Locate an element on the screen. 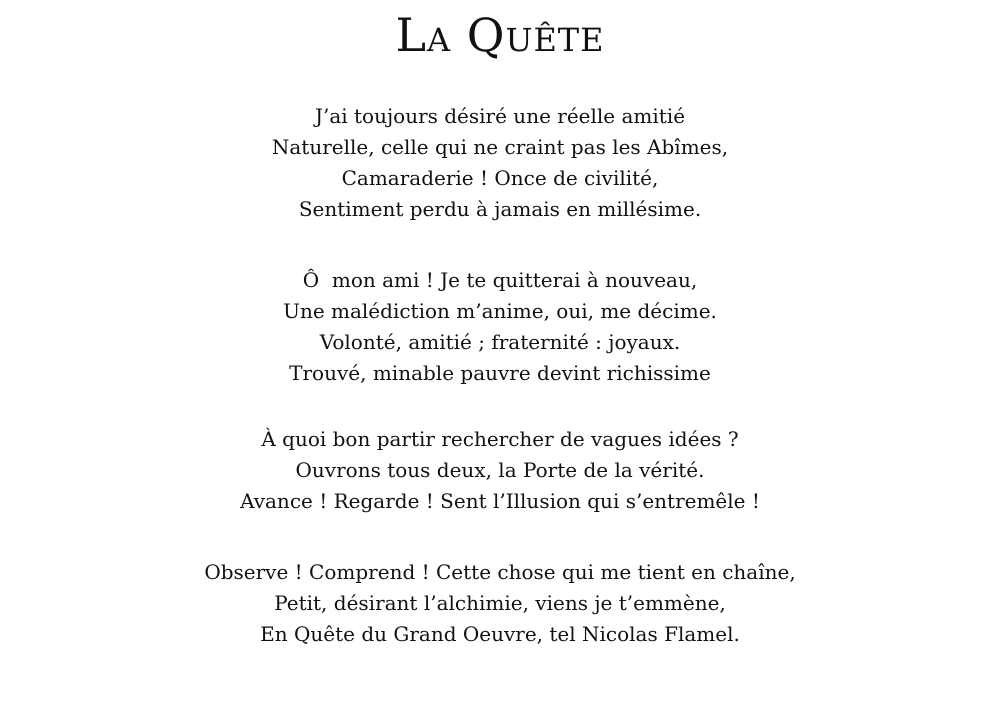 The height and width of the screenshot is (713, 1000). poem-line: Une malédiction m’anime, oui, me décime. is located at coordinates (500, 311).